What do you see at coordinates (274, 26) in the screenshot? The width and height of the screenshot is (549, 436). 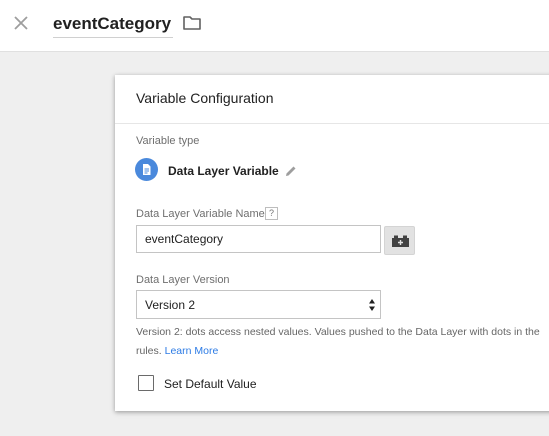 I see `top-bar: eventCategory` at bounding box center [274, 26].